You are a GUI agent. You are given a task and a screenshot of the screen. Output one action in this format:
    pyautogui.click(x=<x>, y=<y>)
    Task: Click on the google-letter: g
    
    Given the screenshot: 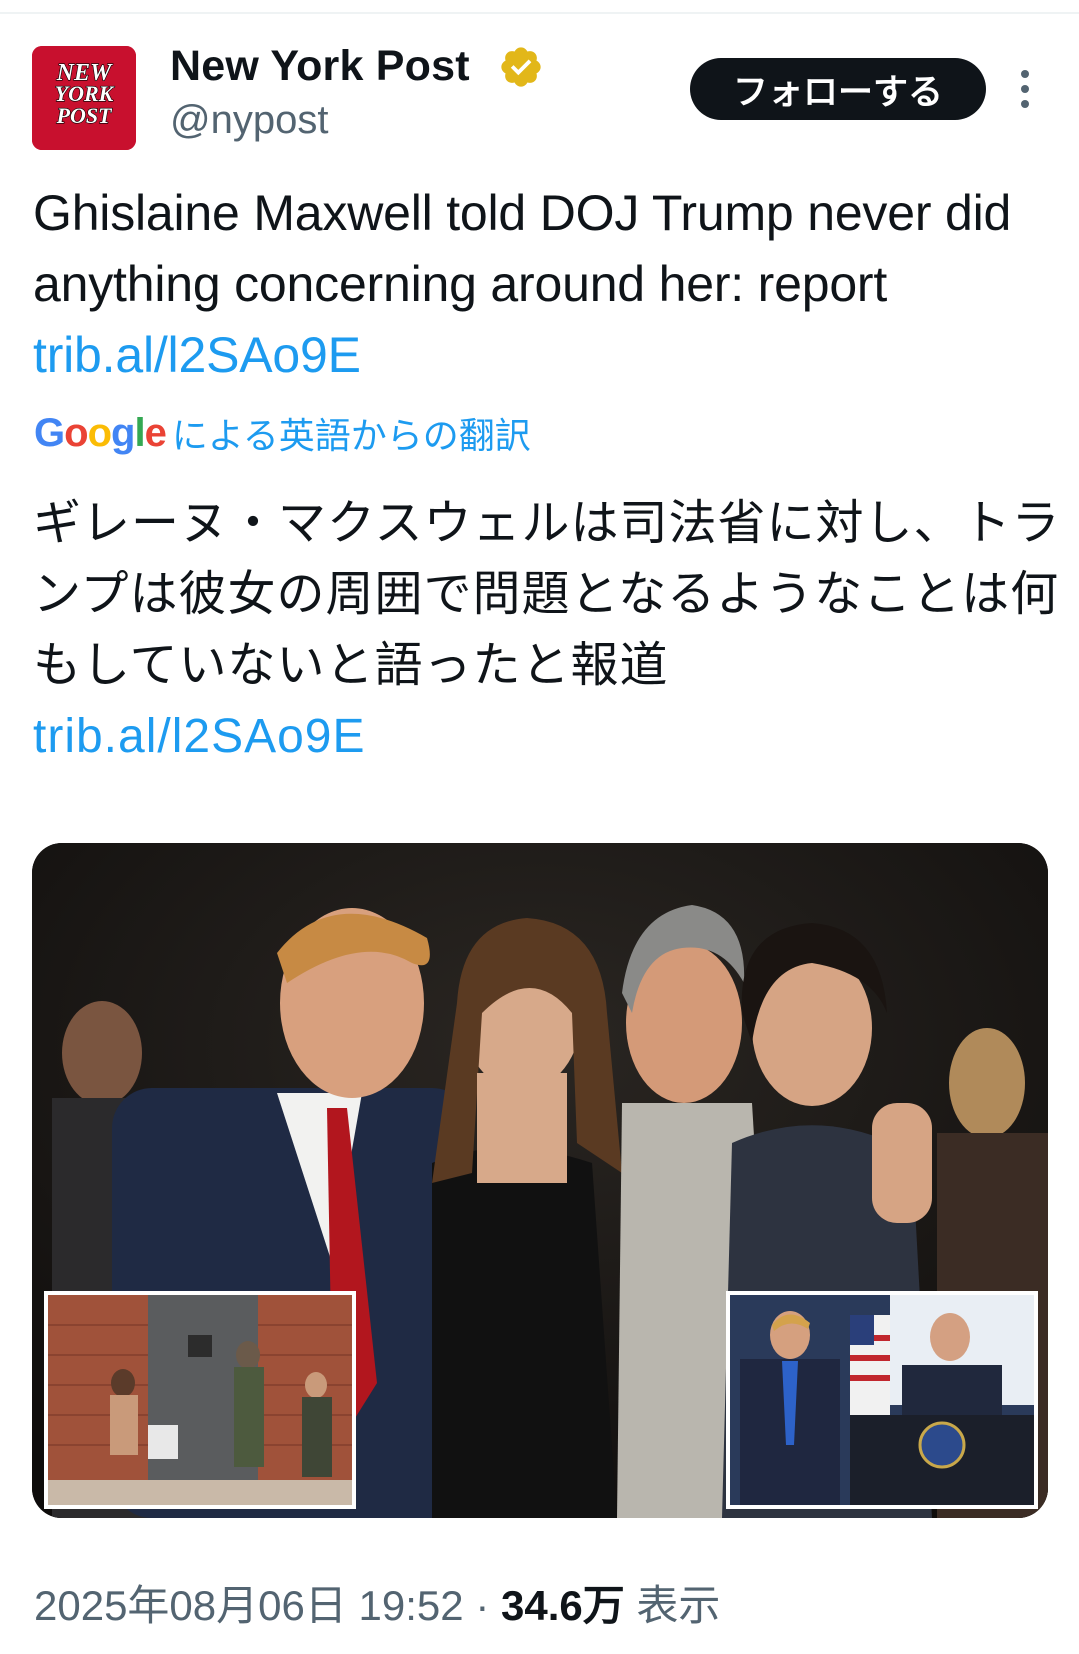 What is the action you would take?
    pyautogui.click(x=123, y=432)
    